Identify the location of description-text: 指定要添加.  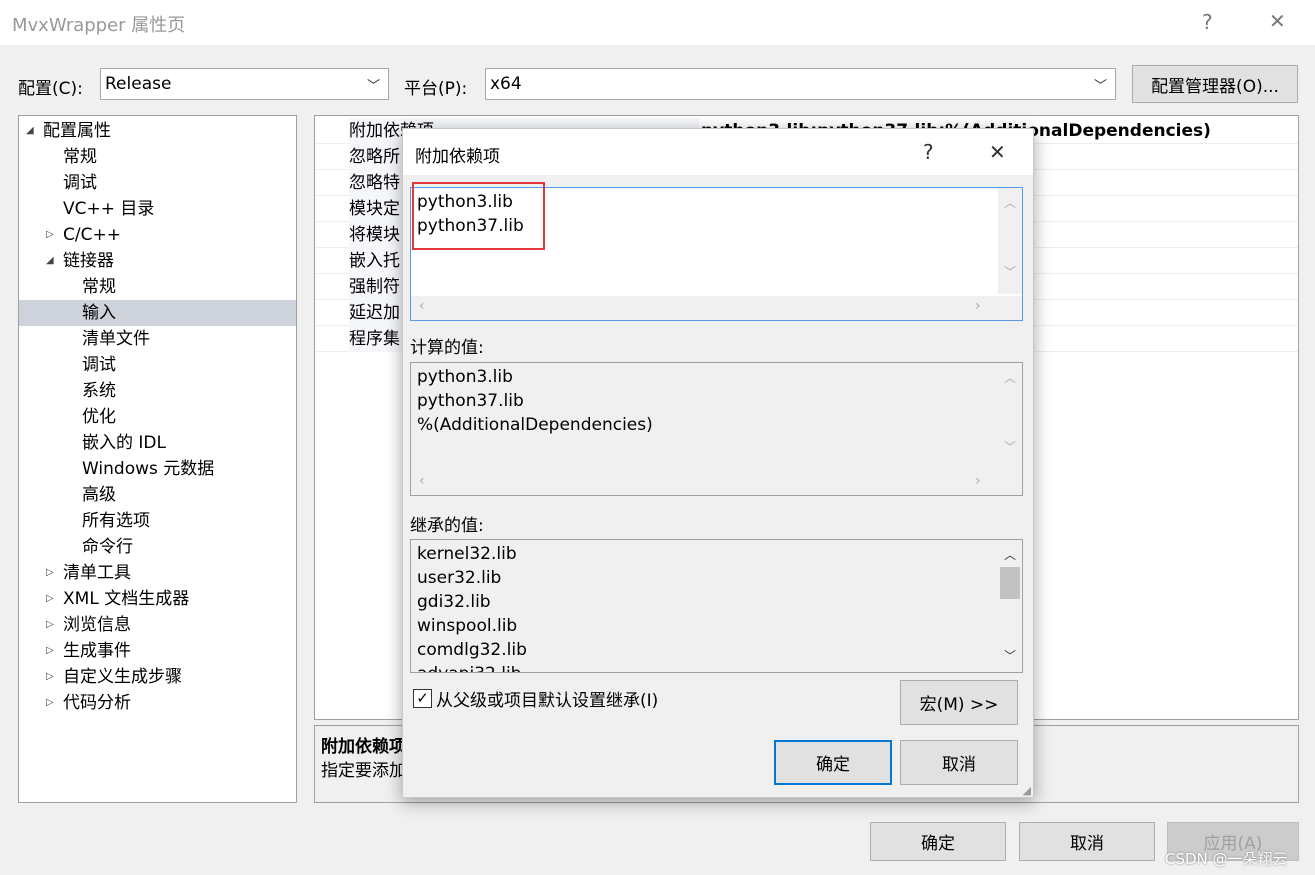
(363, 771).